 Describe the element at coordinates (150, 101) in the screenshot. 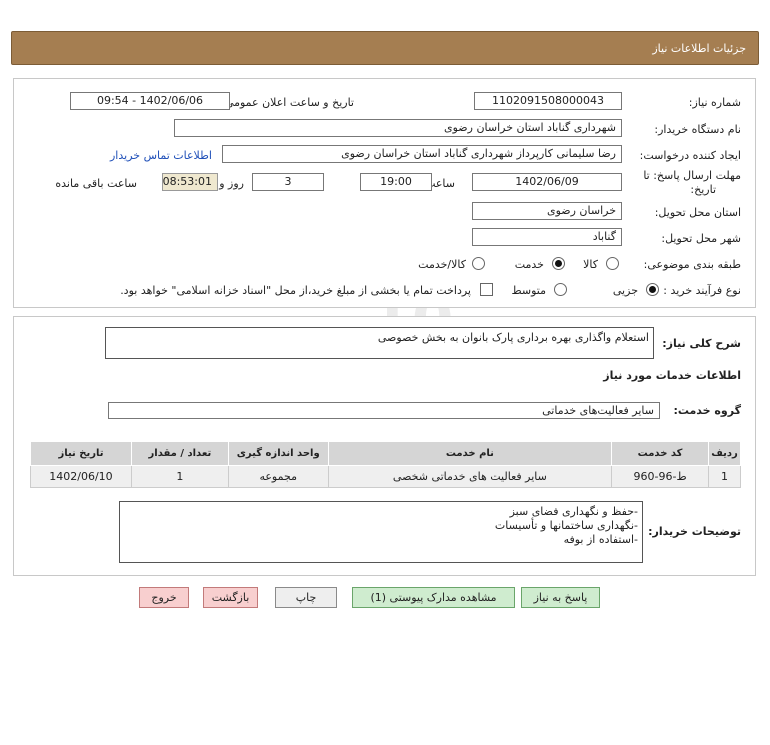

I see `announce-field: 1402/06/06 - 09:54` at that location.